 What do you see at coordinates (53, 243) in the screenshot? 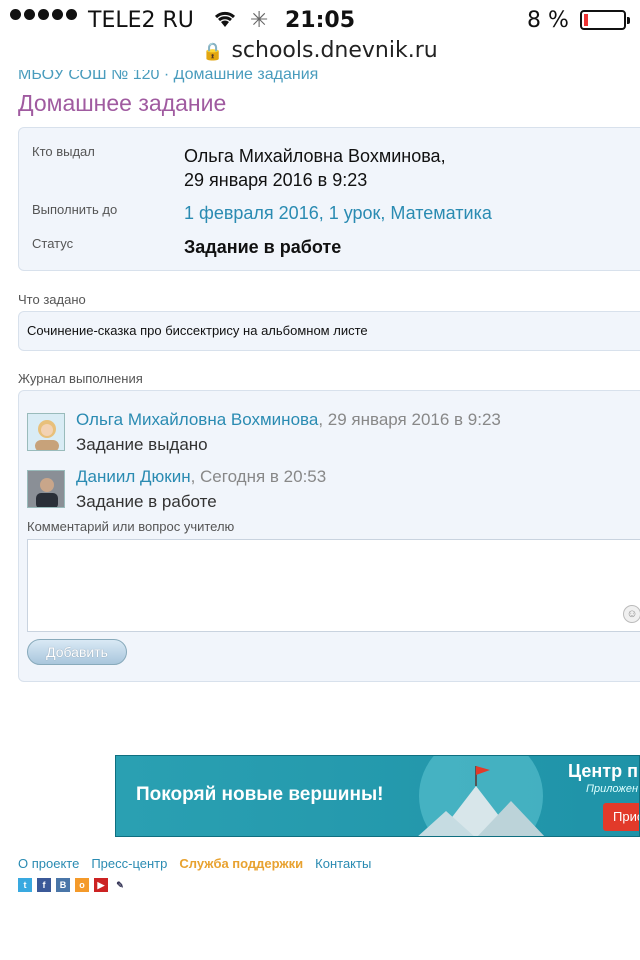
I see `status-label: Статус` at bounding box center [53, 243].